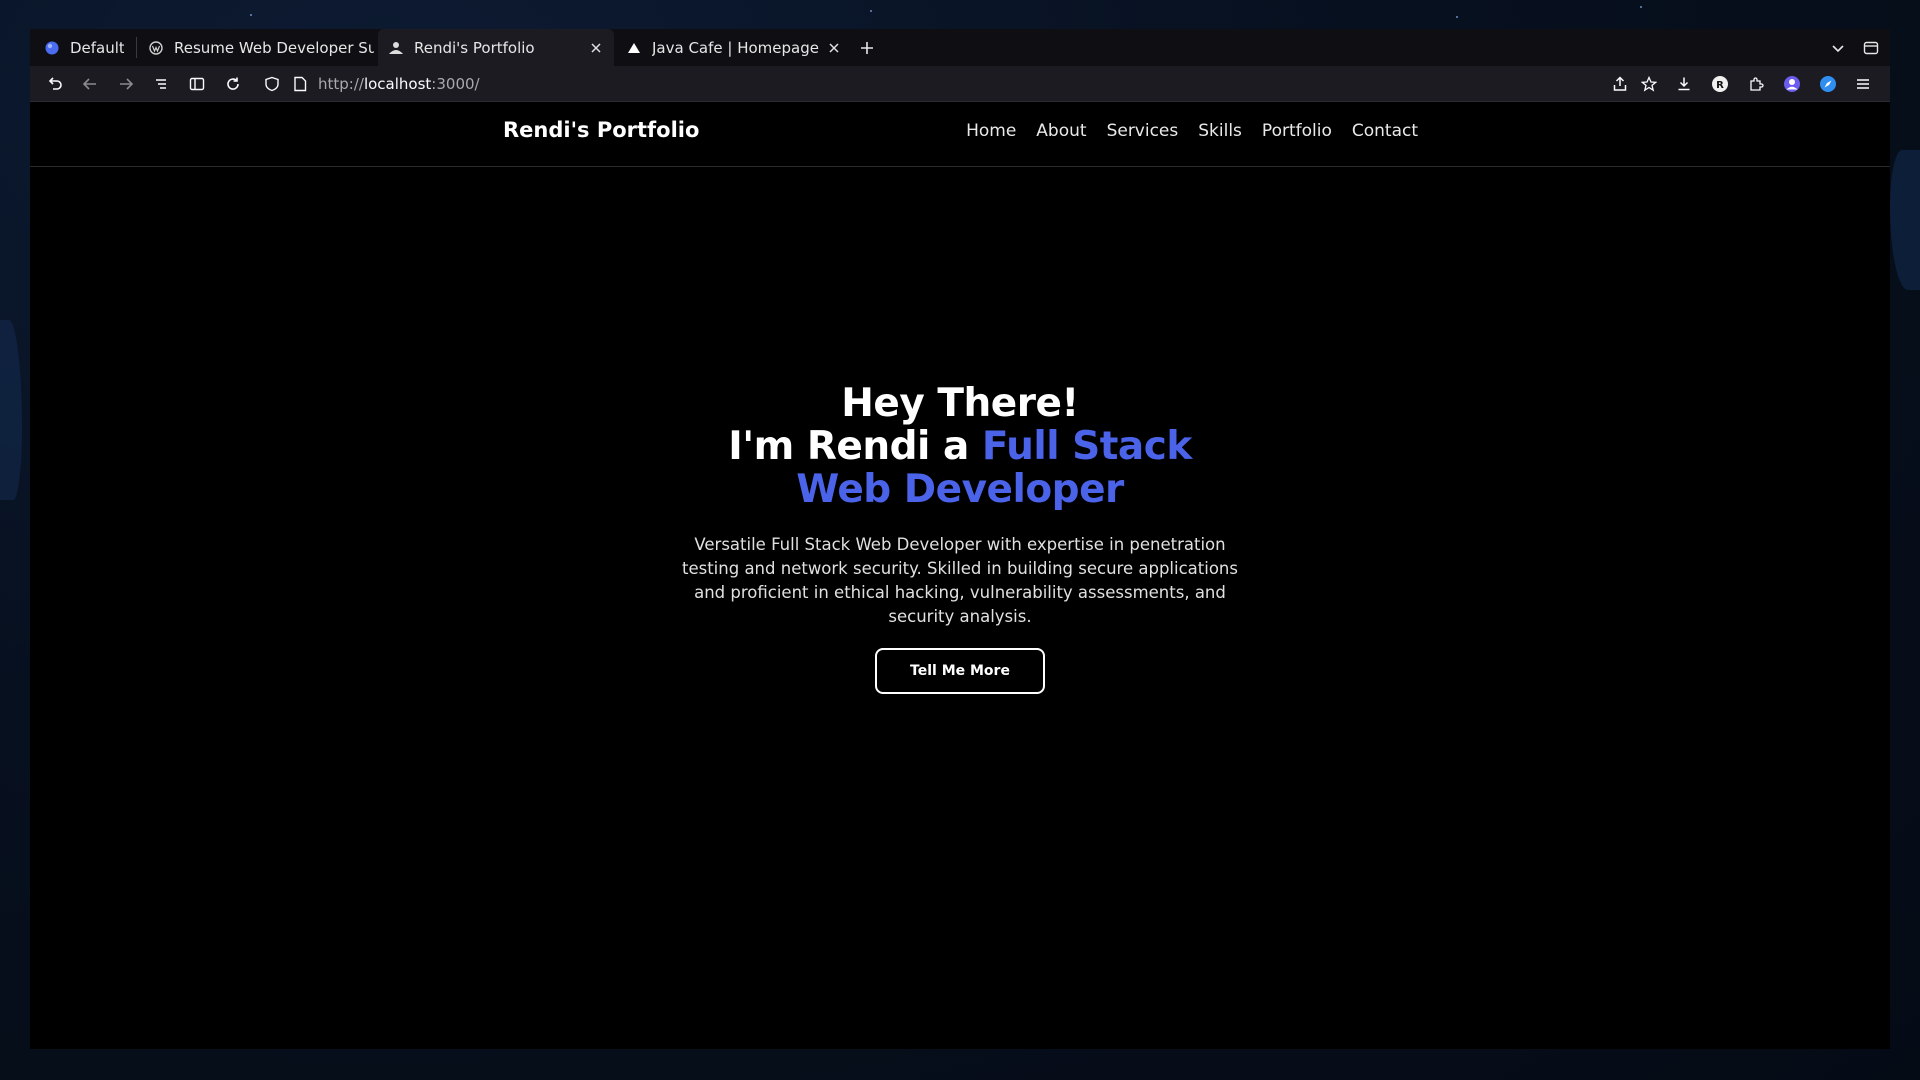  Describe the element at coordinates (156, 48) in the screenshot. I see `wordpress-icon` at that location.